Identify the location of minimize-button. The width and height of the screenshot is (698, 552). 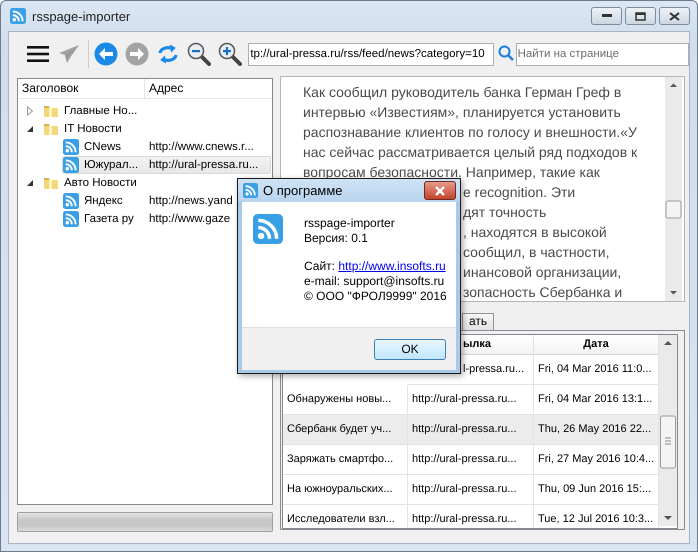
(606, 16).